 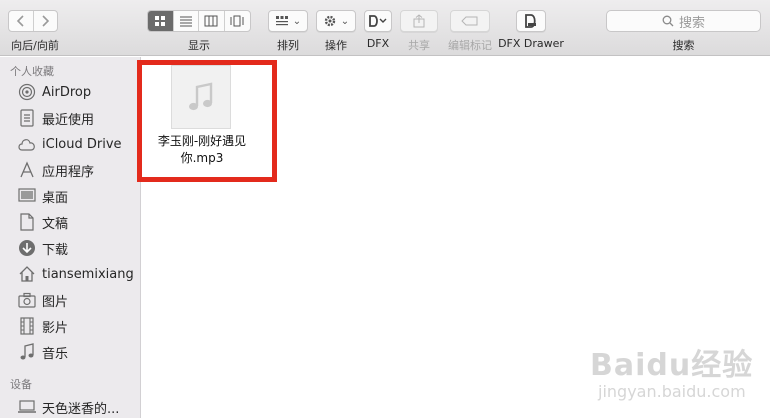 What do you see at coordinates (683, 45) in the screenshot?
I see `search-label: 搜索` at bounding box center [683, 45].